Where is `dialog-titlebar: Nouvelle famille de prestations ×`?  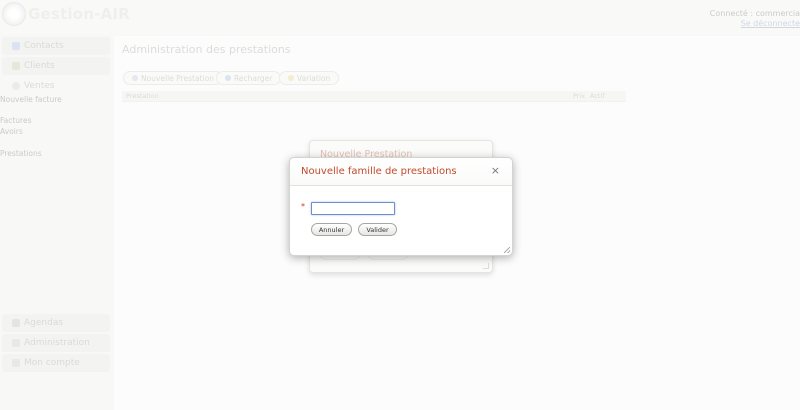 dialog-titlebar: Nouvelle famille de prestations × is located at coordinates (401, 172).